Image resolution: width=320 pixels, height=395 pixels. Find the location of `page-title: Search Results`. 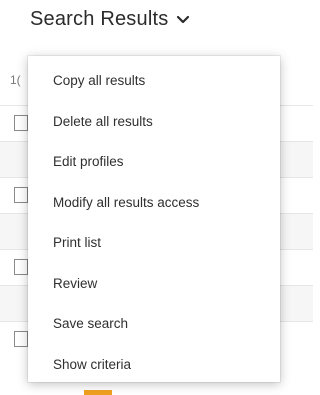

page-title: Search Results is located at coordinates (99, 19).